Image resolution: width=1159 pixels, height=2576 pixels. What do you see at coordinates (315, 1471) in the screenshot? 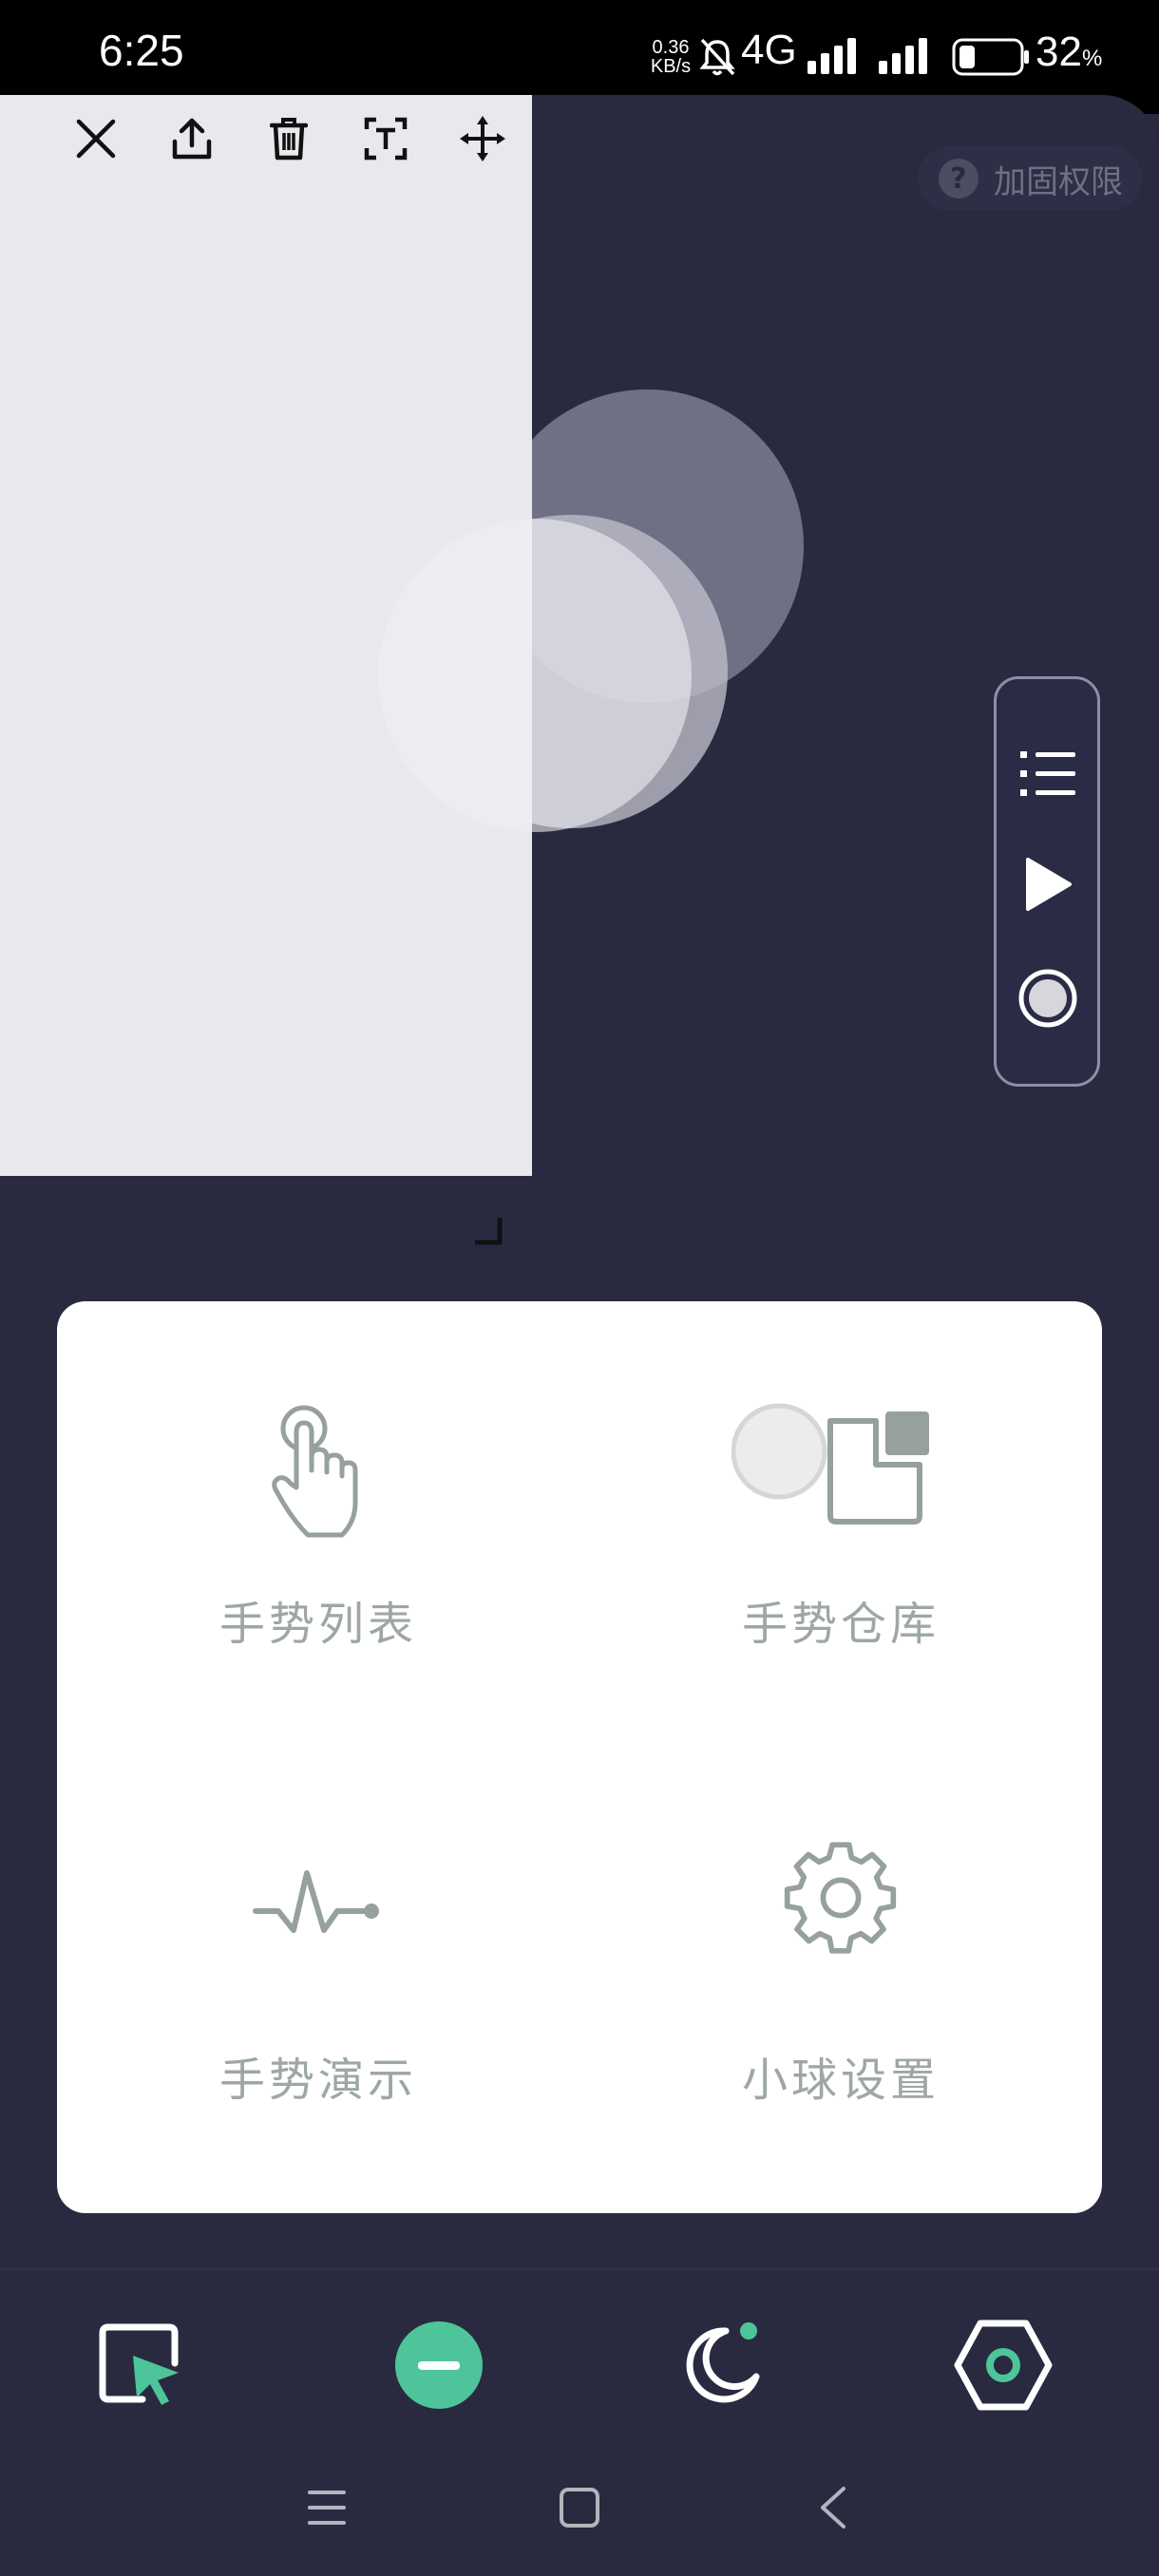
I see `hand-pointer-icon` at bounding box center [315, 1471].